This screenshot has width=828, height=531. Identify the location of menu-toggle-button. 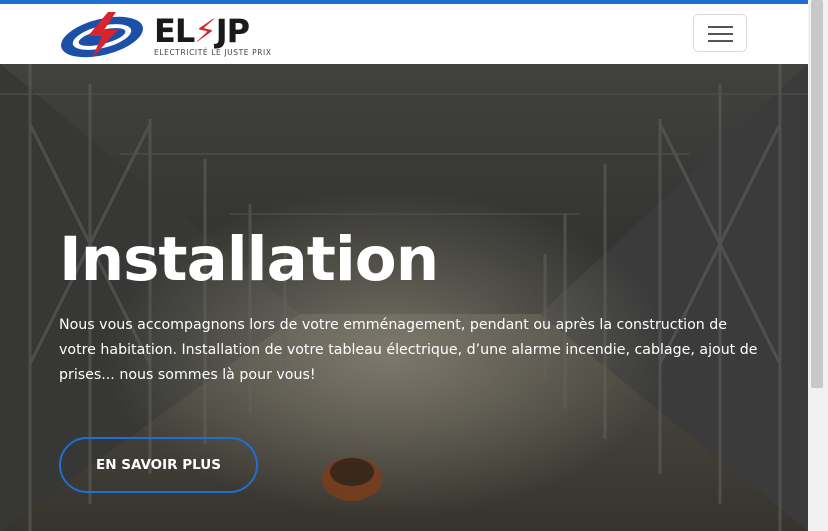
(720, 33).